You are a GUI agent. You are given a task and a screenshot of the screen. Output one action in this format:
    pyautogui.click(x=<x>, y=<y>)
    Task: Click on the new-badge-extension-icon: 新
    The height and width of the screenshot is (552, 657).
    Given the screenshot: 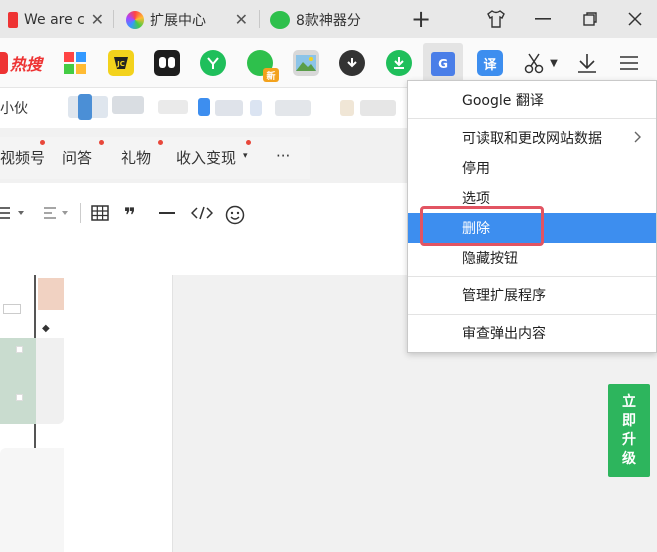 What is the action you would take?
    pyautogui.click(x=263, y=66)
    